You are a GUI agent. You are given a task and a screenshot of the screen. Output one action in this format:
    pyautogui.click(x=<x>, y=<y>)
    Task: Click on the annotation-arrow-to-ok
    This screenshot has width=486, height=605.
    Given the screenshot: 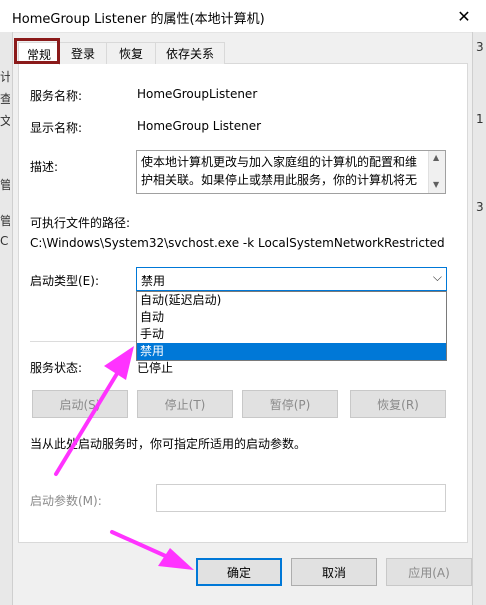 What is the action you would take?
    pyautogui.click(x=152, y=550)
    